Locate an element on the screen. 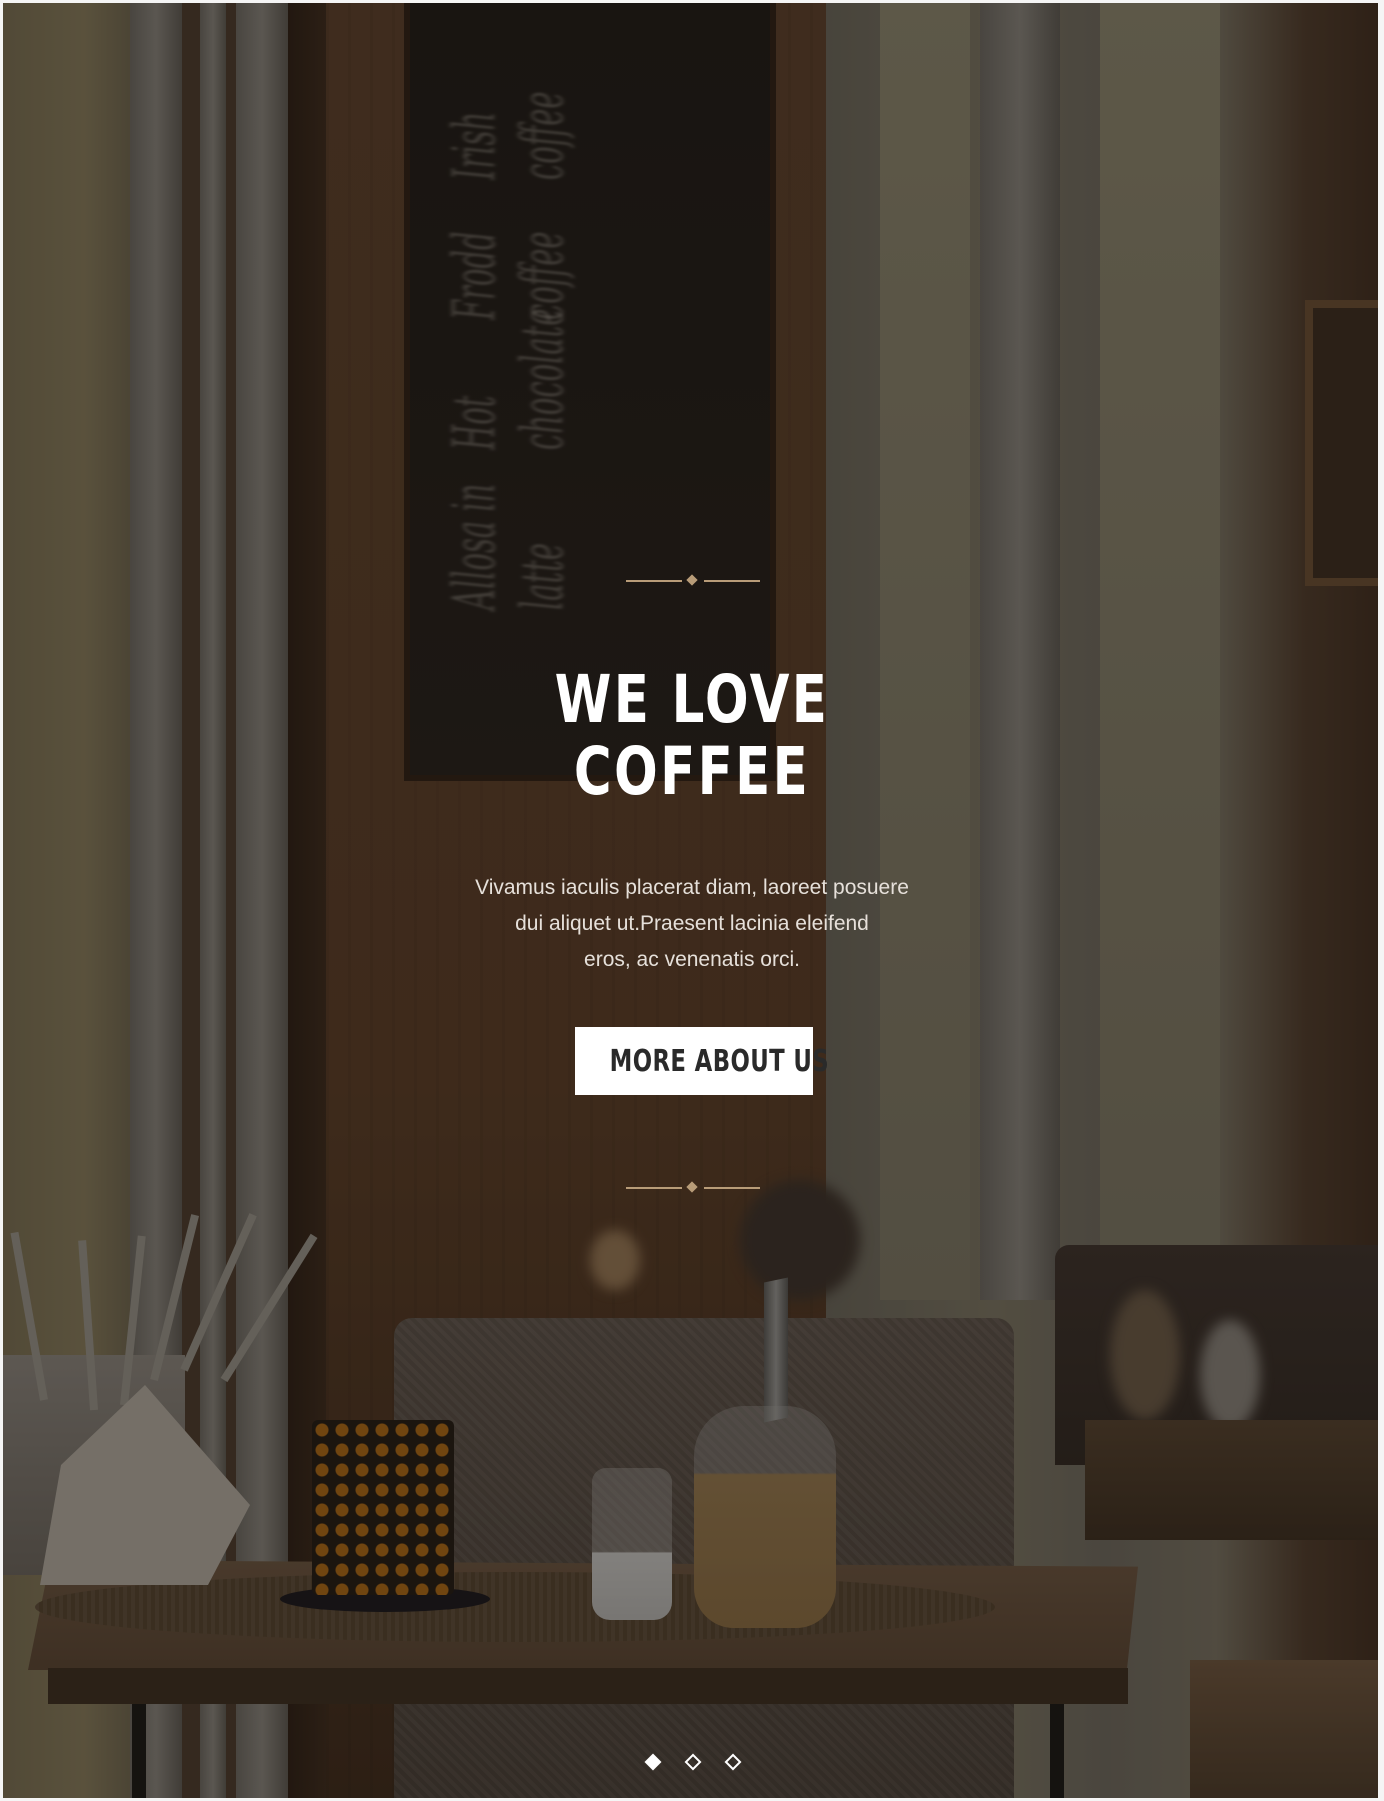 This screenshot has width=1384, height=1801. hero-heading: WE LOVE COFFEE is located at coordinates (692, 736).